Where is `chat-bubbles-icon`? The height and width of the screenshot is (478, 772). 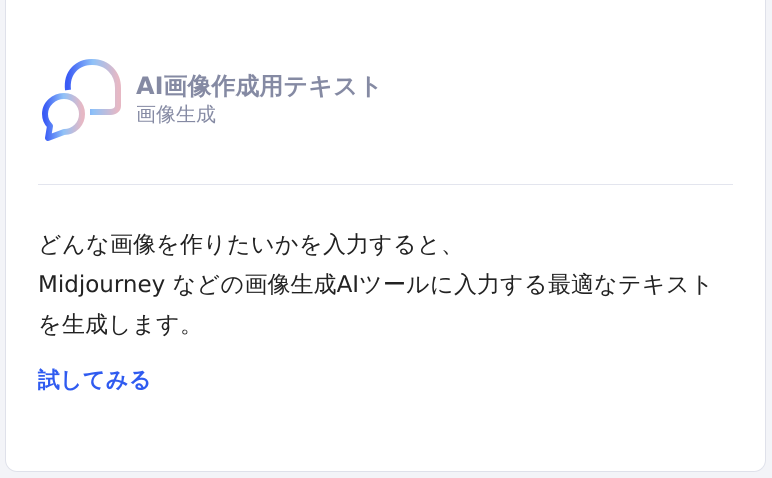
chat-bubbles-icon is located at coordinates (82, 99).